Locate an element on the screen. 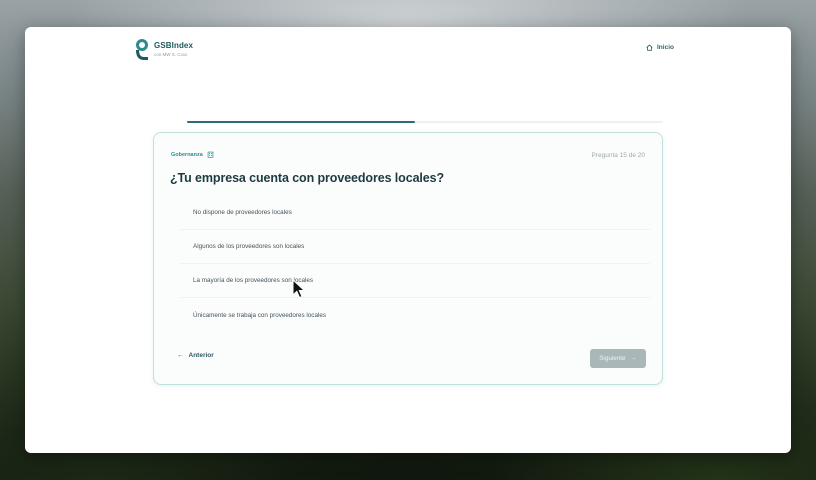 The height and width of the screenshot is (480, 816). next-button: Siguiente → is located at coordinates (618, 358).